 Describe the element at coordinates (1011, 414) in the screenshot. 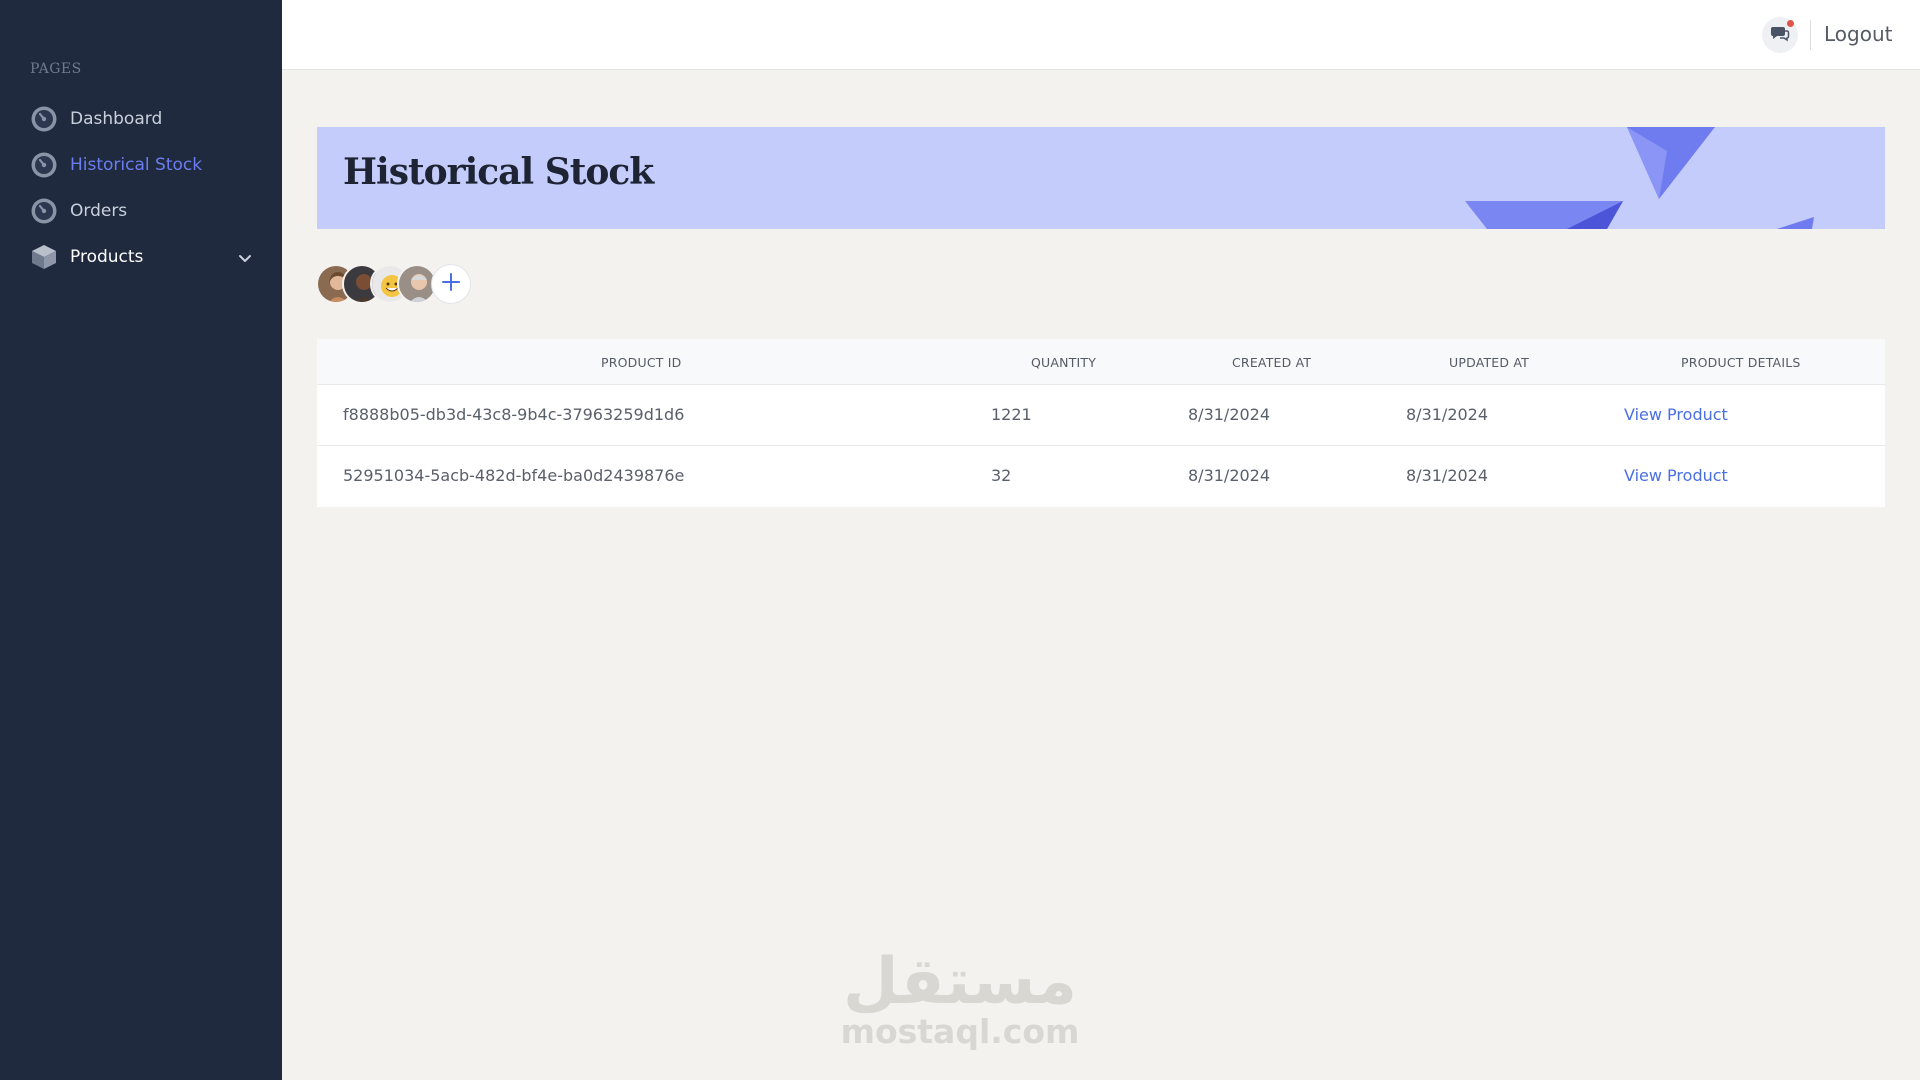

I see `cell-quantity: 1221` at that location.